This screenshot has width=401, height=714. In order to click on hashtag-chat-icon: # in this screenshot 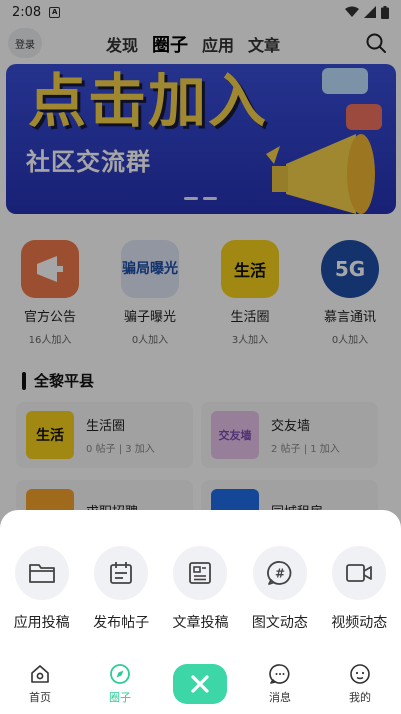, I will do `click(279, 573)`.